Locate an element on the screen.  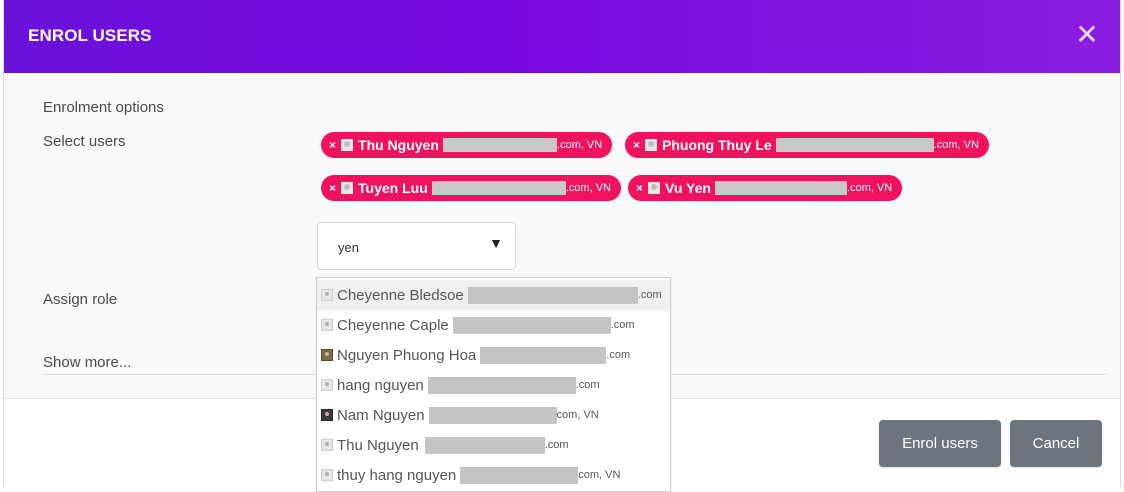
suggestion-item: Thu Nguyen .com is located at coordinates (493, 445).